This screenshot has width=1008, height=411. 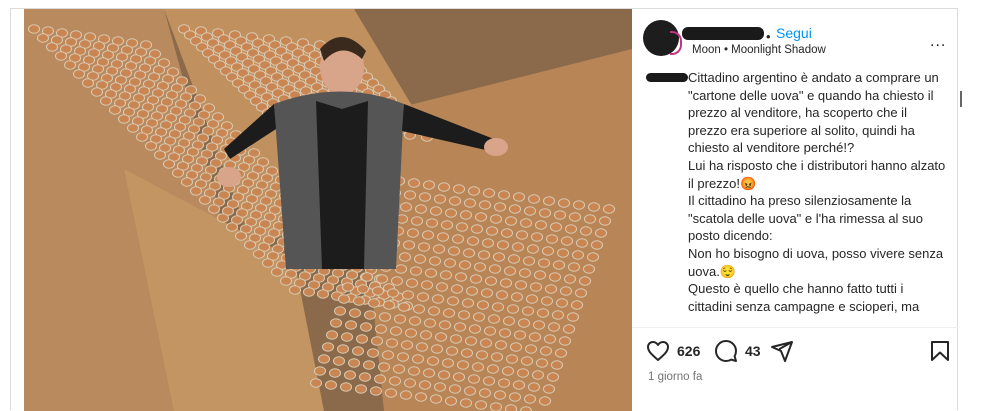 I want to click on bookmark-icon, so click(x=940, y=351).